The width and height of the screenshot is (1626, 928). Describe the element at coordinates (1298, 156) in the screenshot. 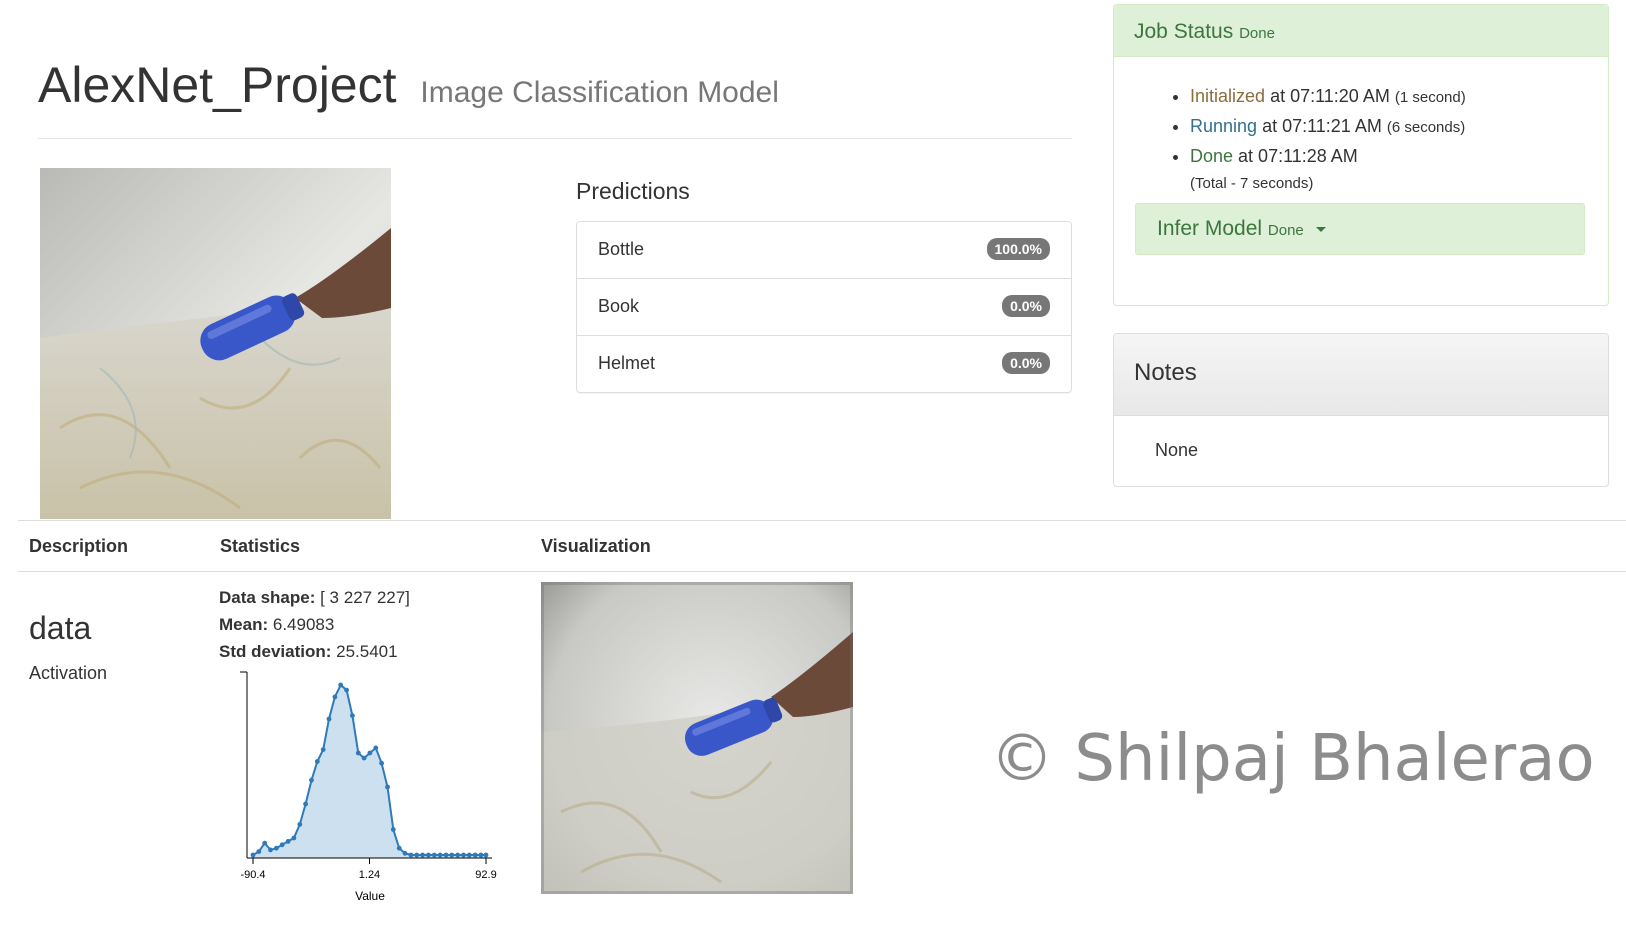

I see `status-time: at 07:11:28 AM` at that location.